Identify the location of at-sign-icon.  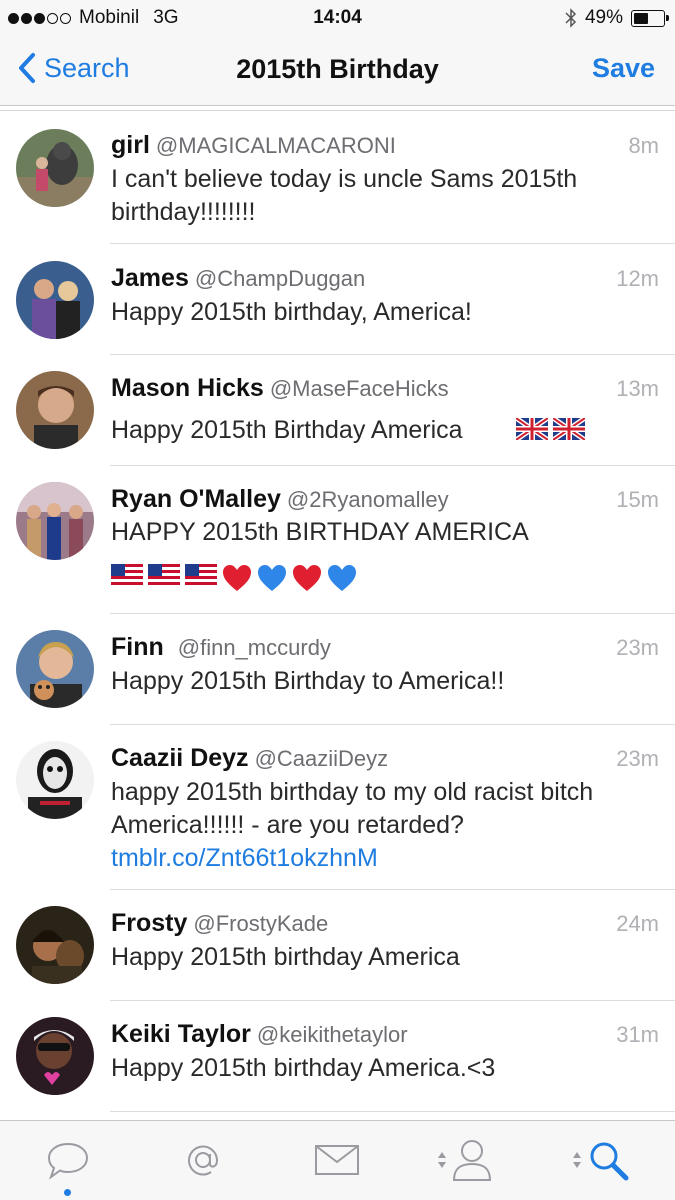
(203, 1160).